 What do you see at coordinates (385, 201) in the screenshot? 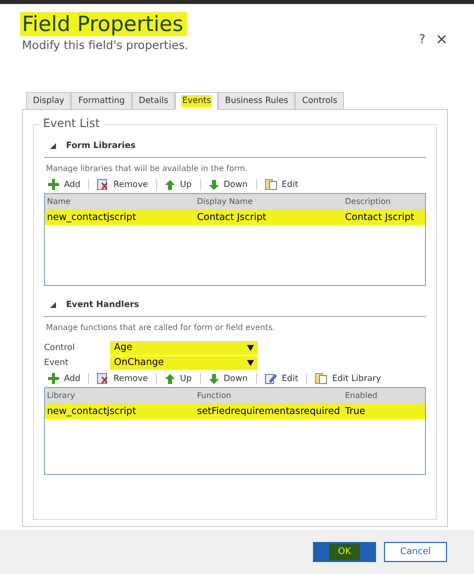
I see `column-header: Description` at bounding box center [385, 201].